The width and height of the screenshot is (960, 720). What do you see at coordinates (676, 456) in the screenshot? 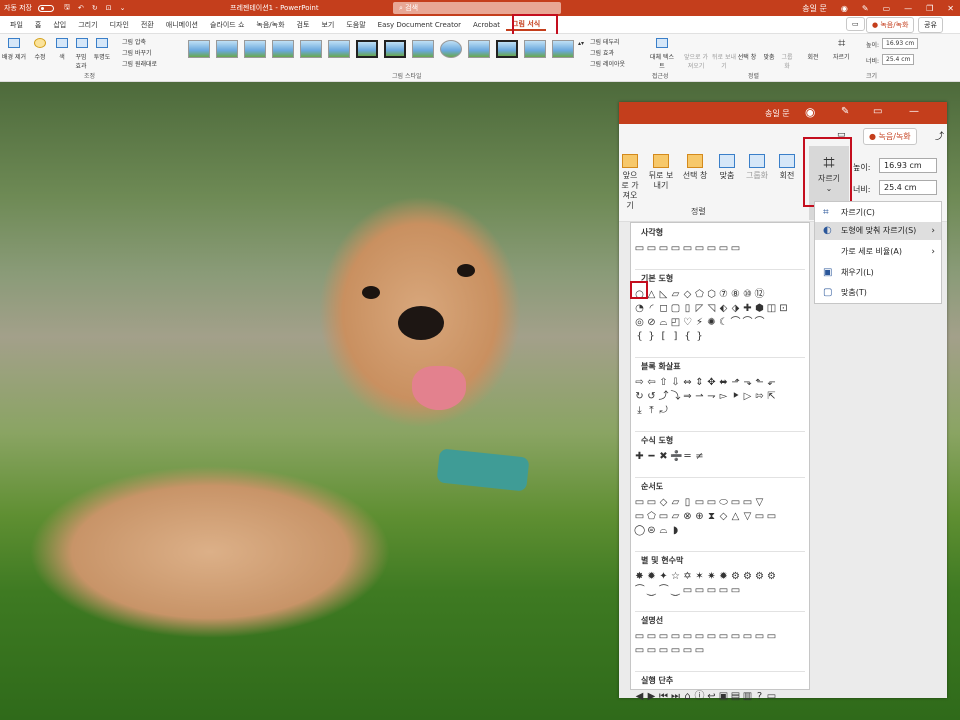
I see `shape-option: ➗` at bounding box center [676, 456].